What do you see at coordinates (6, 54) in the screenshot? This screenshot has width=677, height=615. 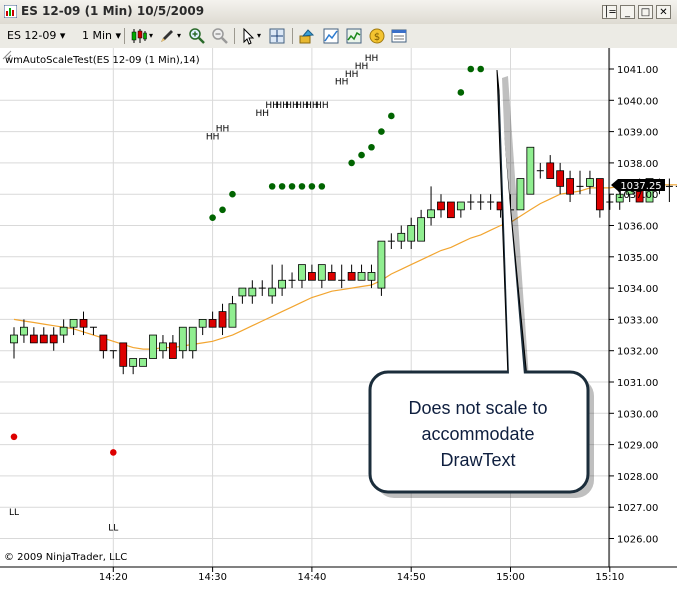 I see `resize-grip-icon` at bounding box center [6, 54].